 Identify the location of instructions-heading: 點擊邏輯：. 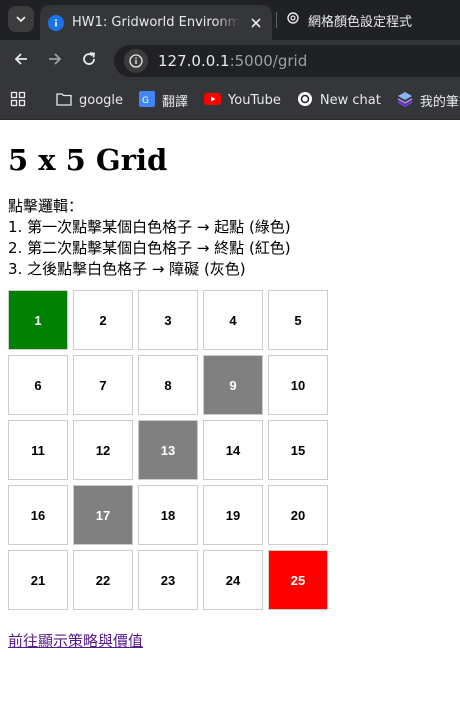
(46, 206).